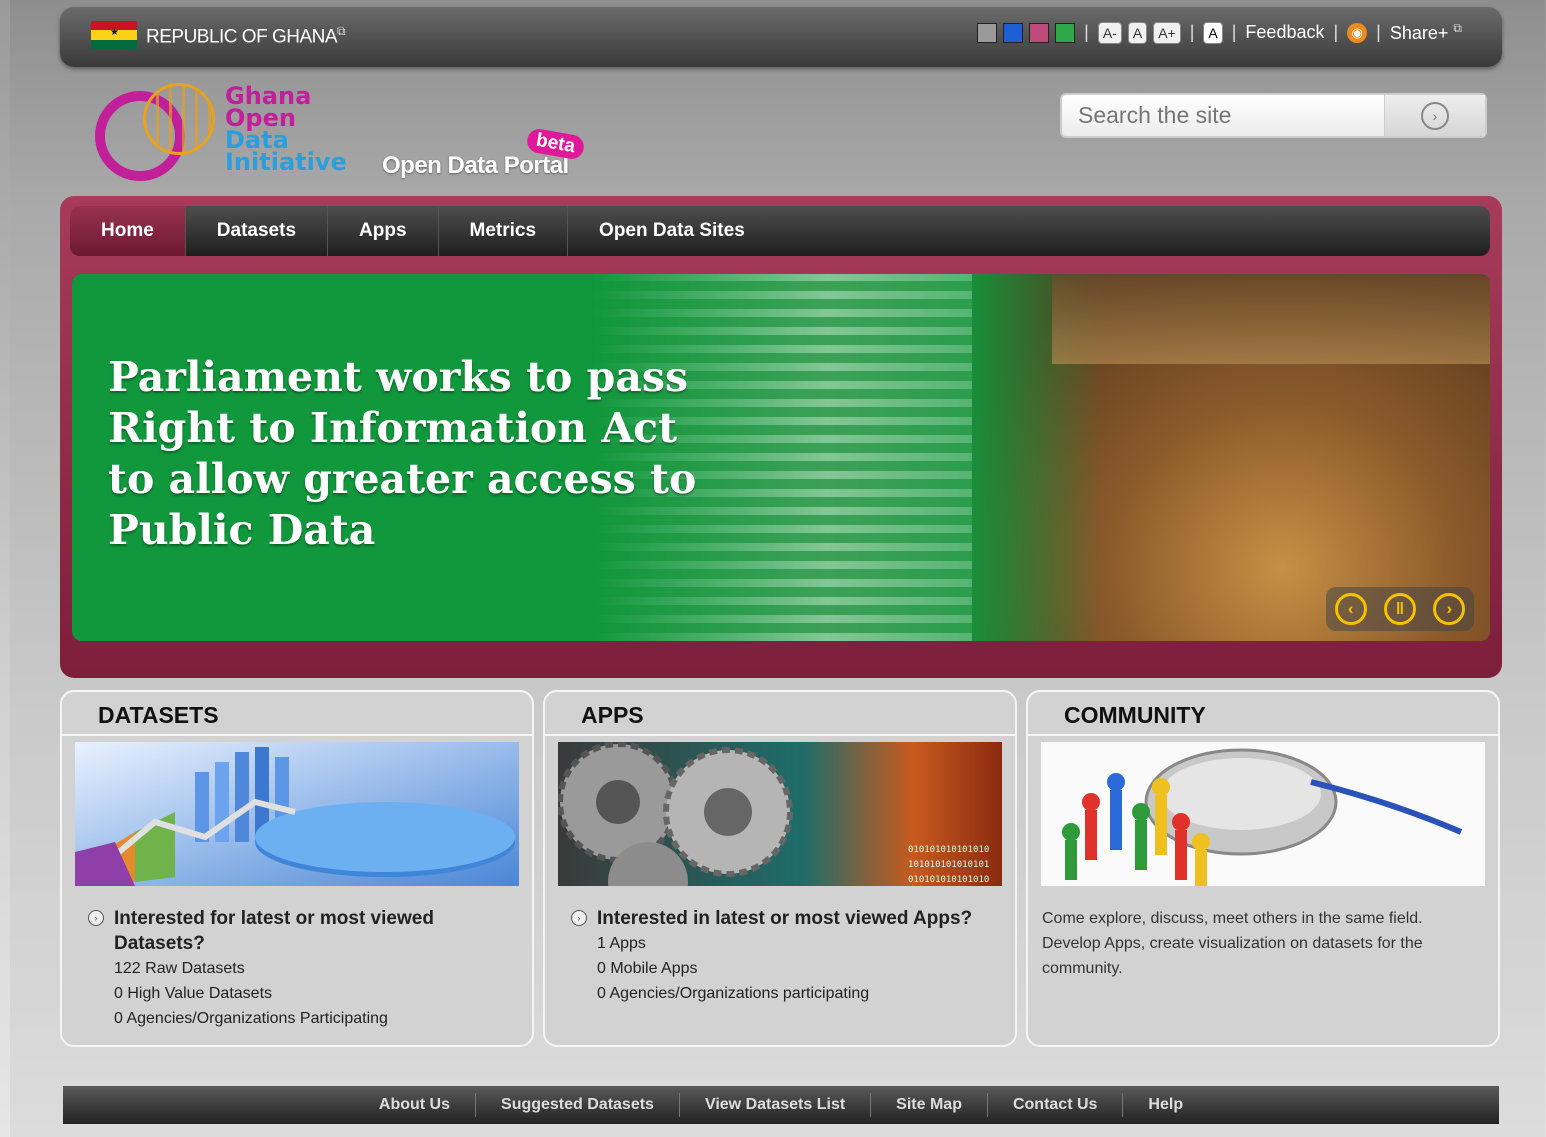 The image size is (1546, 1137). What do you see at coordinates (1284, 32) in the screenshot?
I see `feedback-link: Feedback` at bounding box center [1284, 32].